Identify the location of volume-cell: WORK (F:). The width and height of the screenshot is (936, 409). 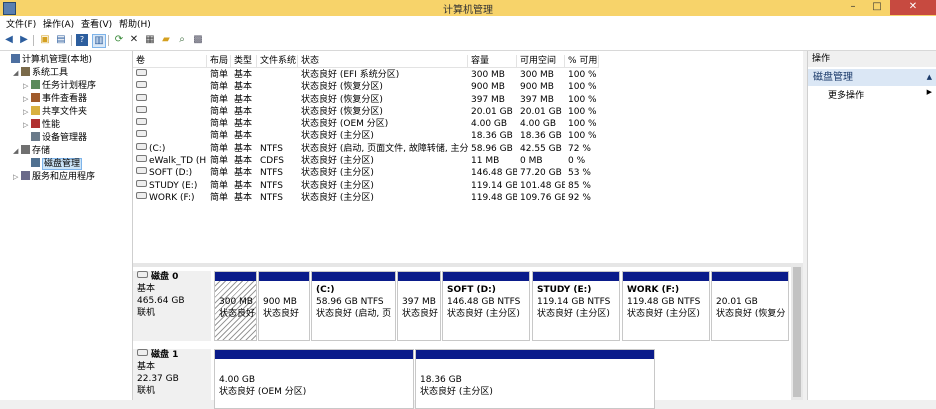
(171, 197).